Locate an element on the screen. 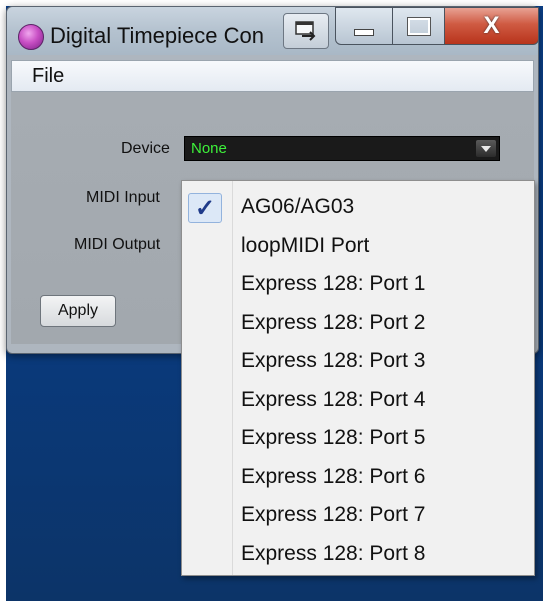 The width and height of the screenshot is (543, 601). maximize-icon is located at coordinates (418, 26).